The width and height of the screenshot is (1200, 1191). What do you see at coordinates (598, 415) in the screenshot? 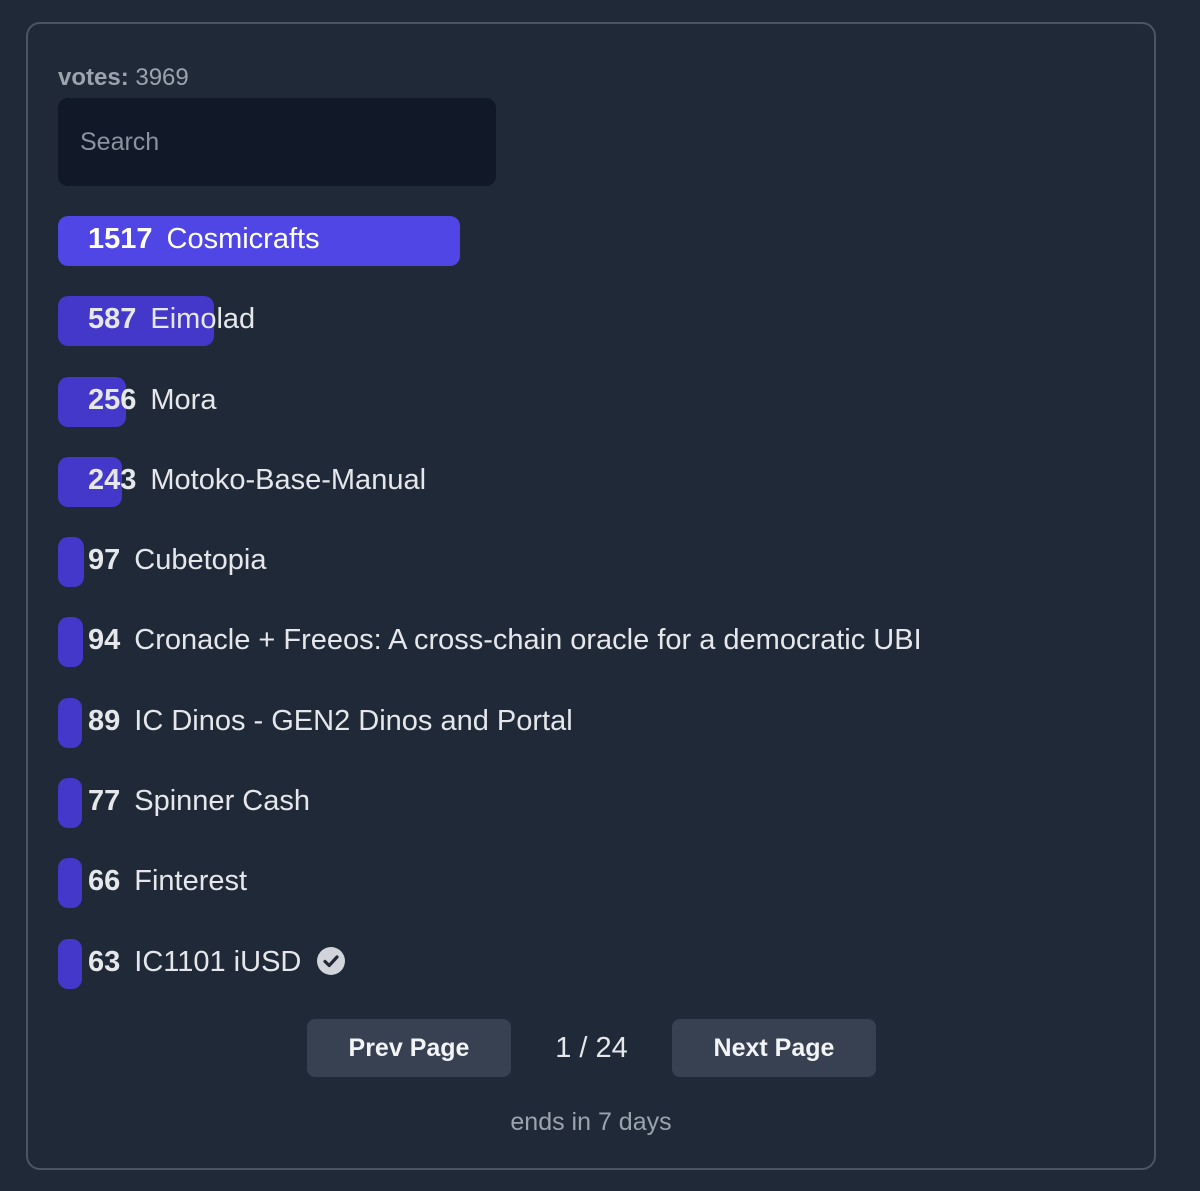
I see `list-item: 256 Mora` at bounding box center [598, 415].